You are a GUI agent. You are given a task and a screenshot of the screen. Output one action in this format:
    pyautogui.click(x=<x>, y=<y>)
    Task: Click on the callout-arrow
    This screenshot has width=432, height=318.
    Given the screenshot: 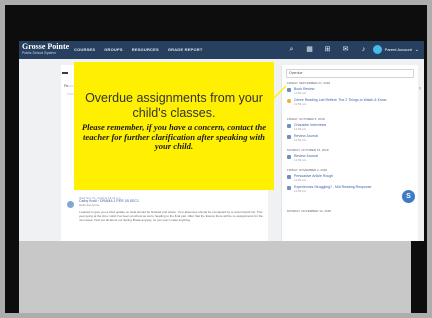 What is the action you would take?
    pyautogui.click(x=277, y=95)
    